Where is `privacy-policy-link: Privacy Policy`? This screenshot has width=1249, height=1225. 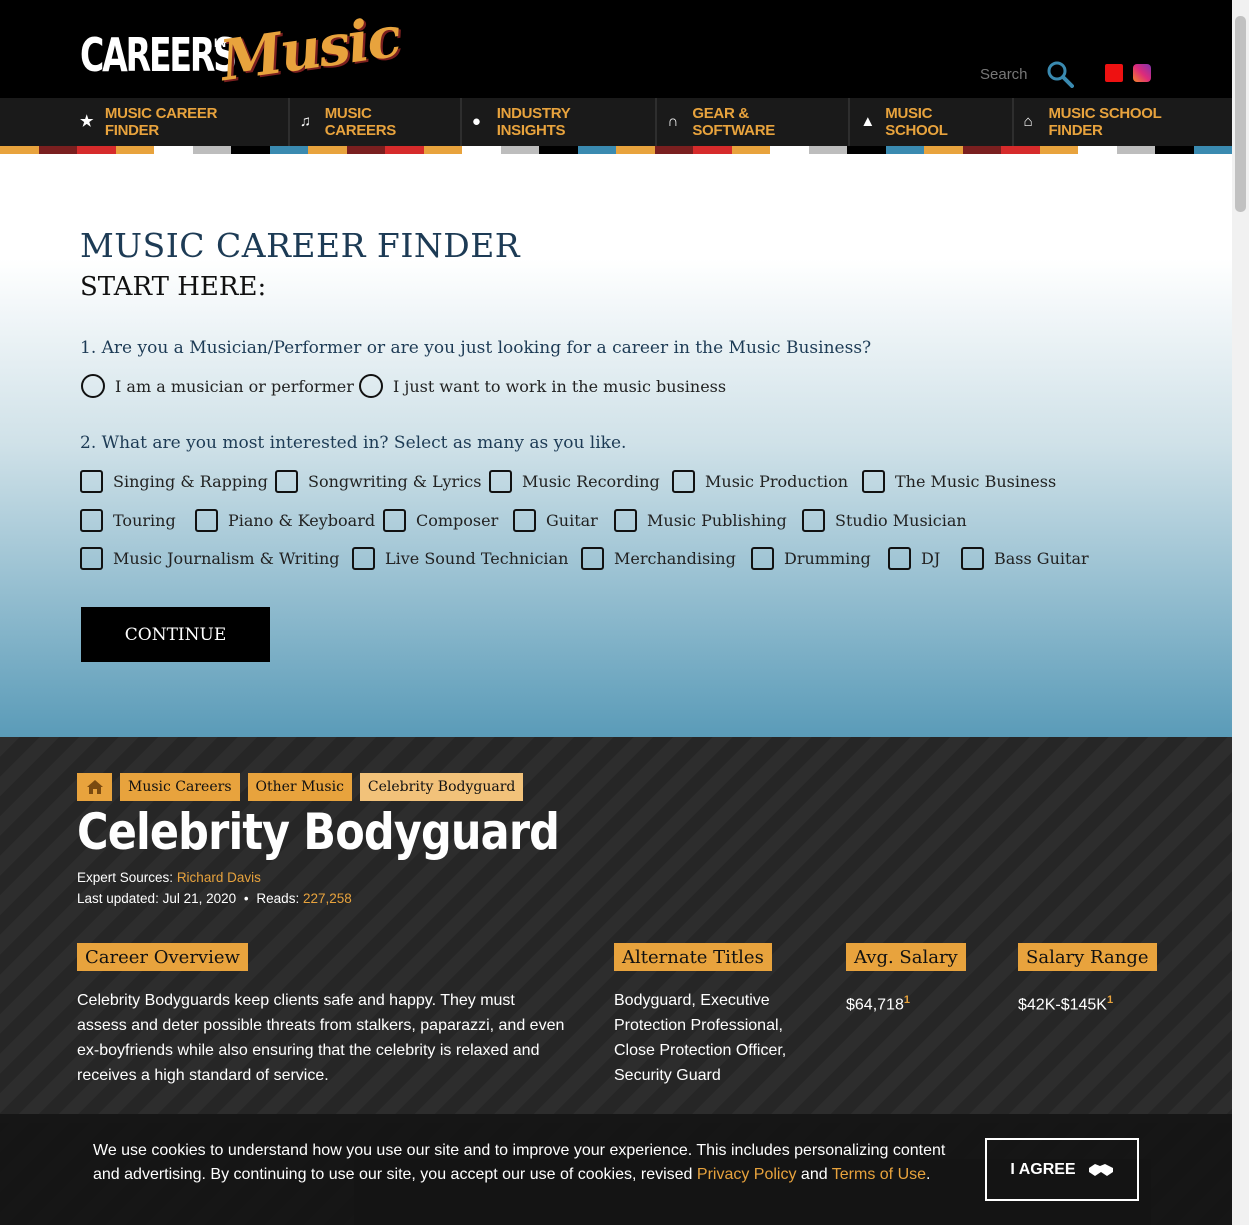
privacy-policy-link: Privacy Policy is located at coordinates (747, 1174).